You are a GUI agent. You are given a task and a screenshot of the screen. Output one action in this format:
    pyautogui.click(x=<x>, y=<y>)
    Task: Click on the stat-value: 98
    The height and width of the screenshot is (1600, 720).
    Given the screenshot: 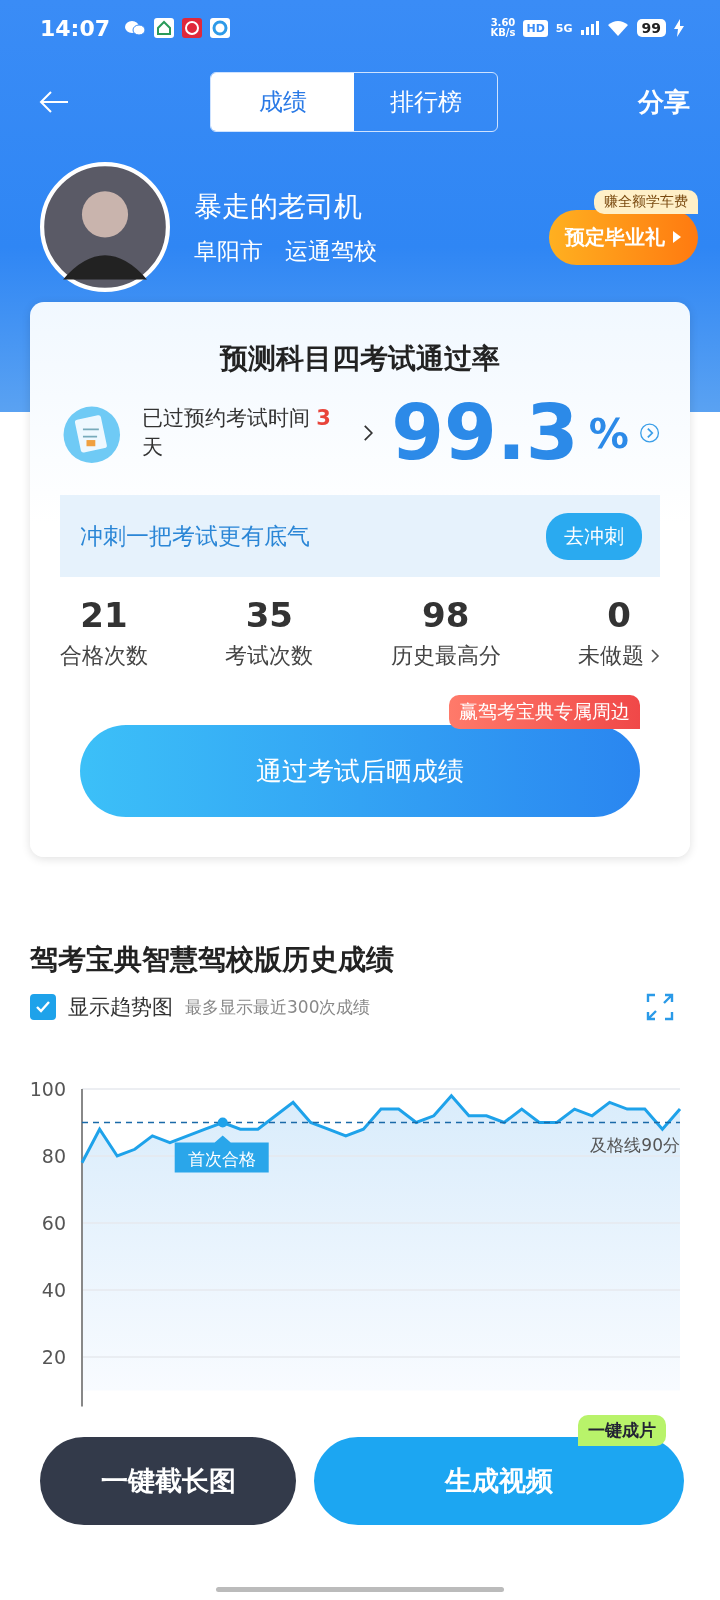 What is the action you would take?
    pyautogui.click(x=446, y=615)
    